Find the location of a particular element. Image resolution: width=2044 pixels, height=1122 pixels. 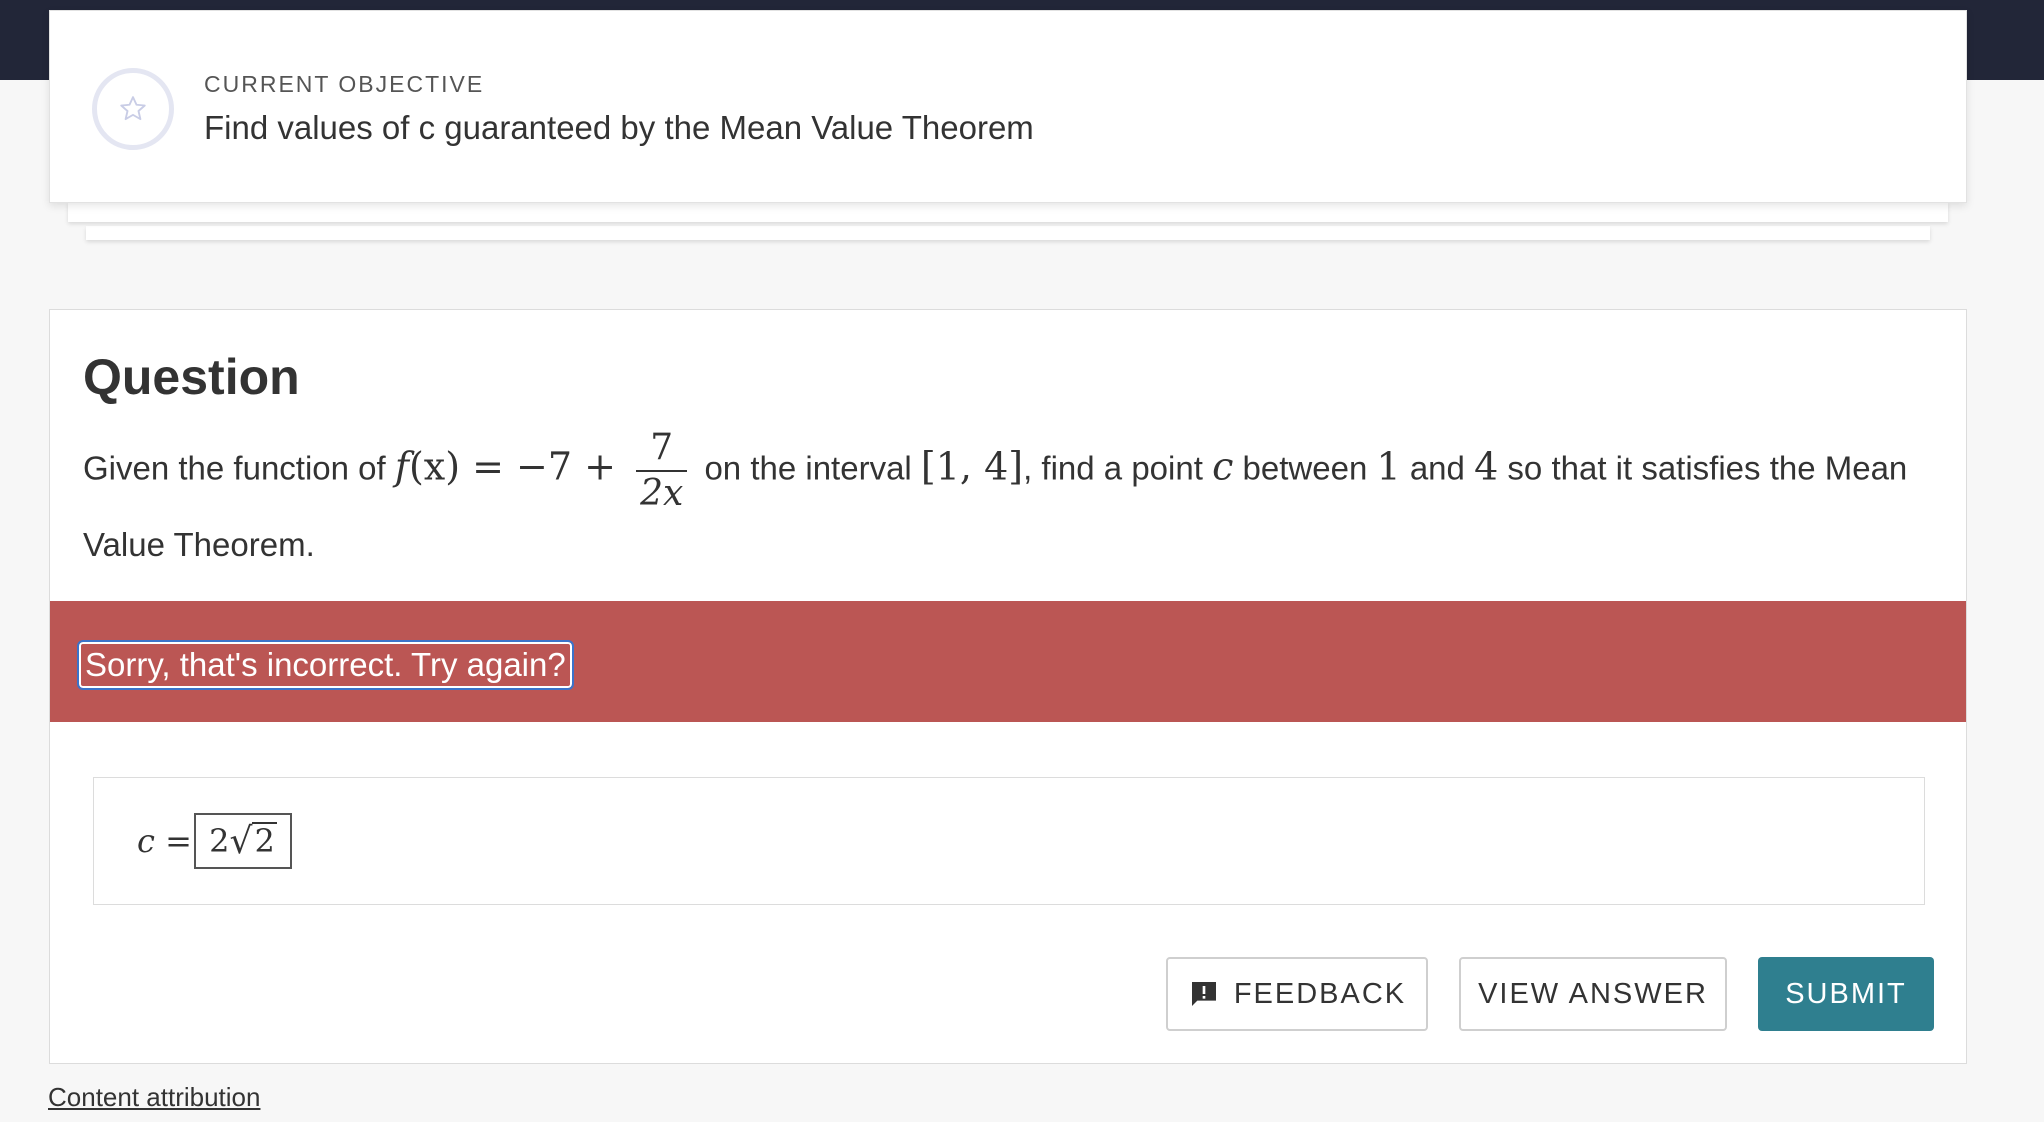

answer-coefficient: 2 is located at coordinates (219, 841).